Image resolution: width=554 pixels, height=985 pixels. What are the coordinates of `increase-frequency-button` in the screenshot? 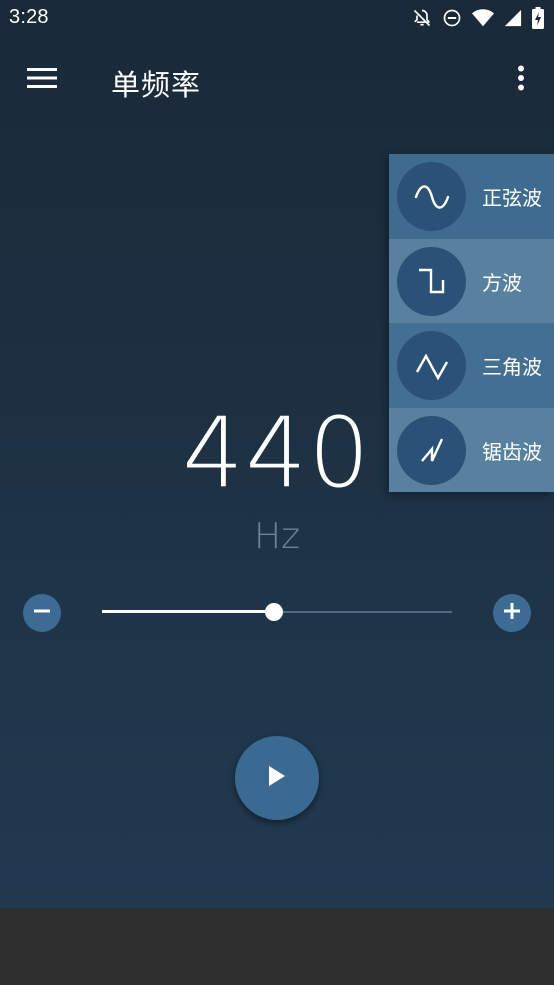 It's located at (512, 613).